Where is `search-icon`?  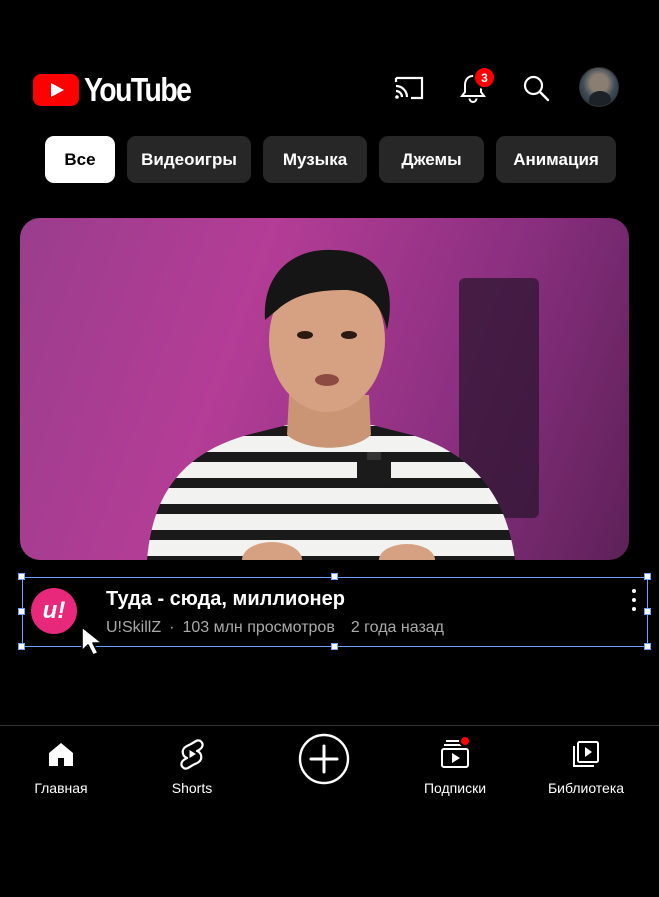
search-icon is located at coordinates (536, 88).